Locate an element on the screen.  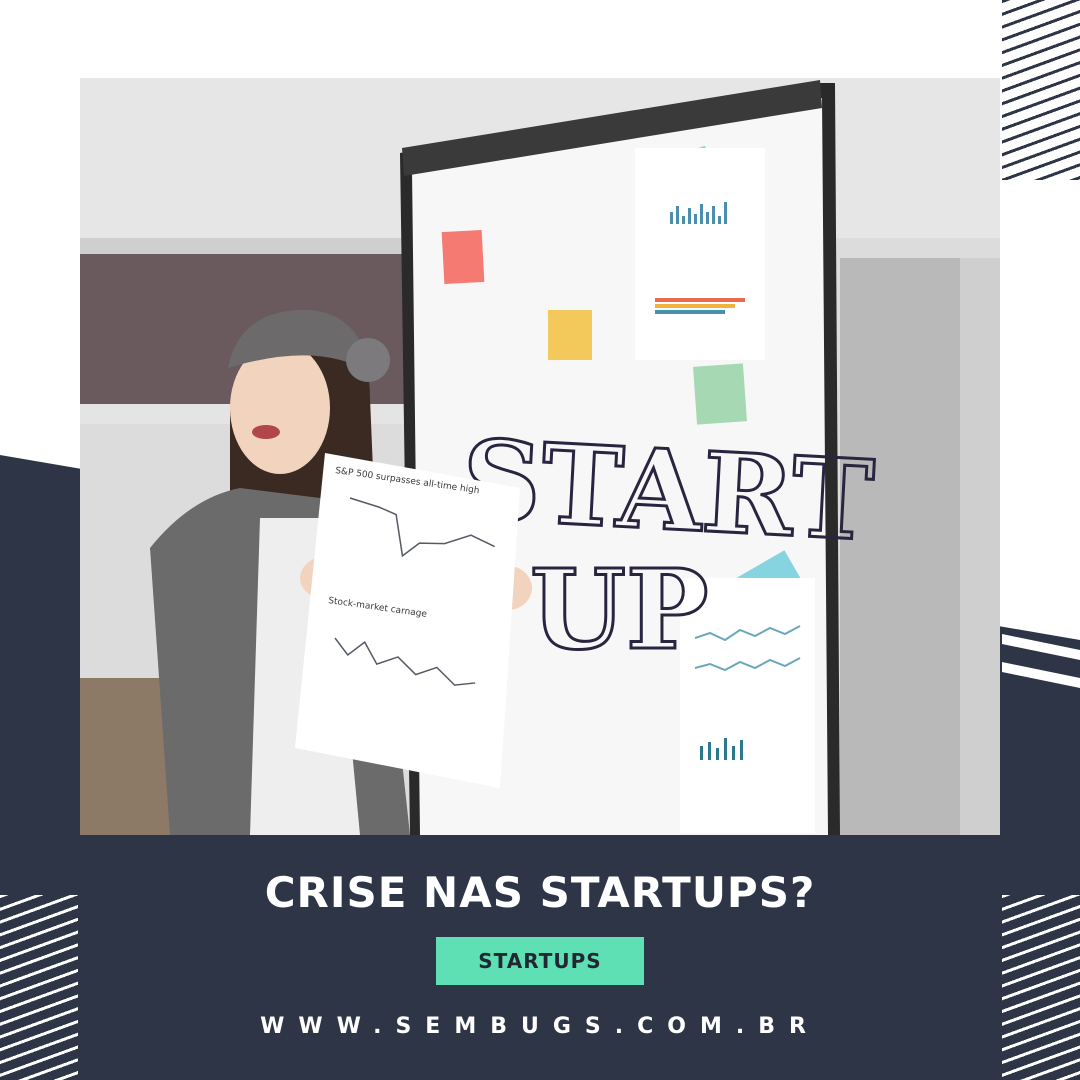
board-text-start: START is located at coordinates (668, 490).